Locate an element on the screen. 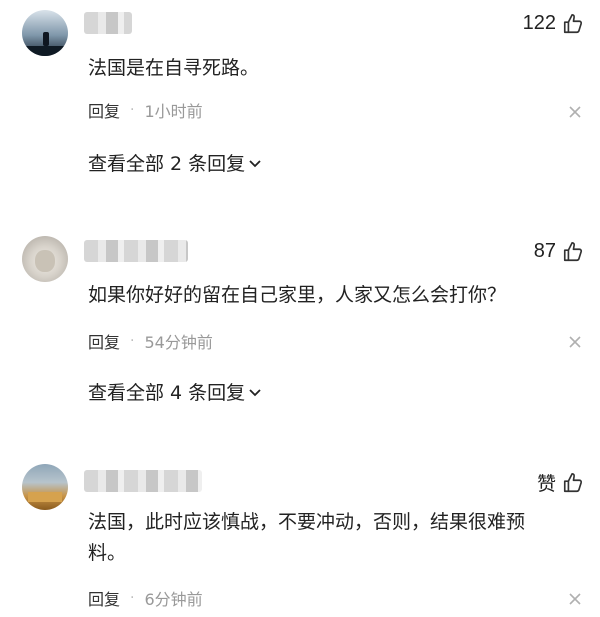 Image resolution: width=600 pixels, height=617 pixels. comment-text: 如果你好好的留在自己家里，人家又怎么会打你？ is located at coordinates (297, 295).